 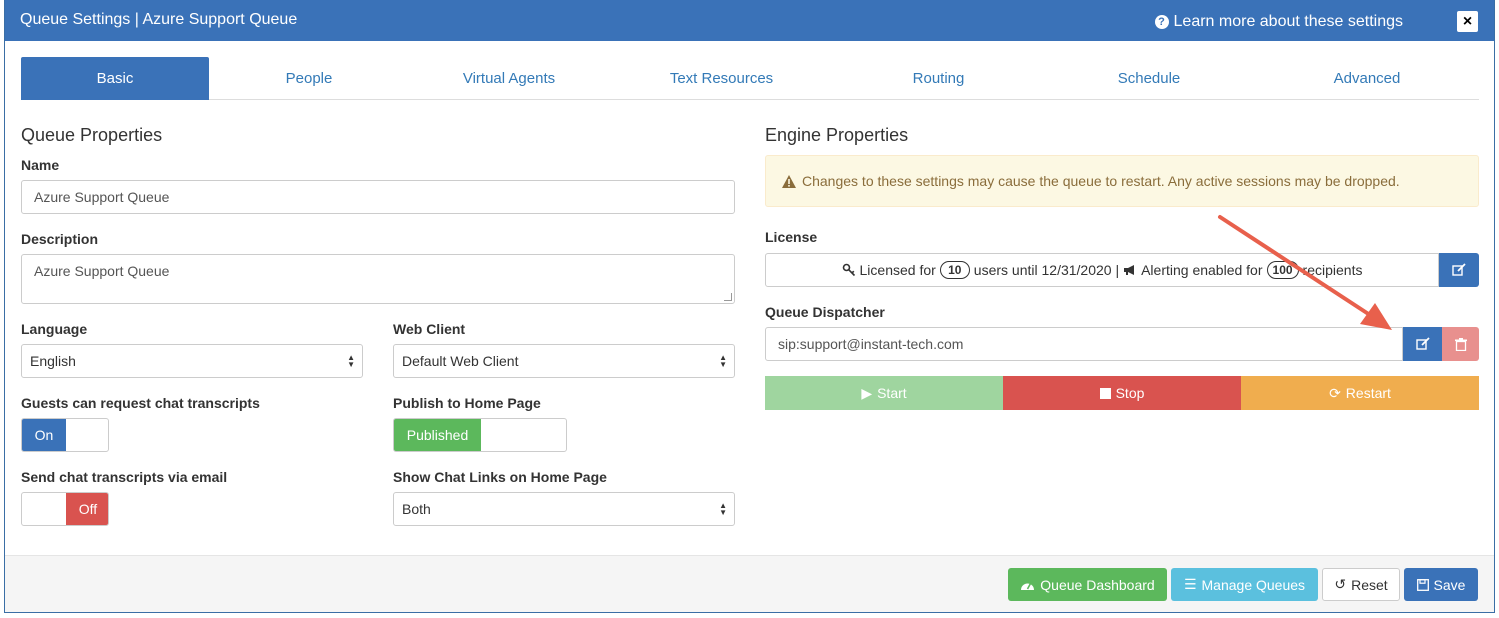 What do you see at coordinates (1129, 270) in the screenshot?
I see `bullhorn-icon` at bounding box center [1129, 270].